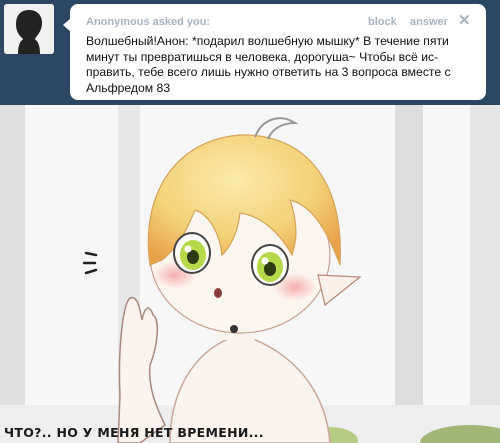  What do you see at coordinates (90, 263) in the screenshot?
I see `surprise-marks` at bounding box center [90, 263].